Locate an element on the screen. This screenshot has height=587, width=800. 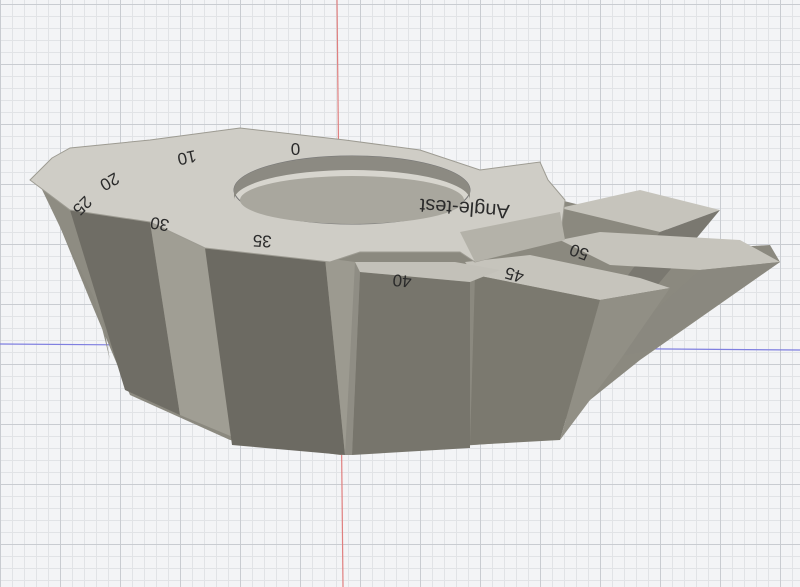
label-30: 30 is located at coordinates (160, 224).